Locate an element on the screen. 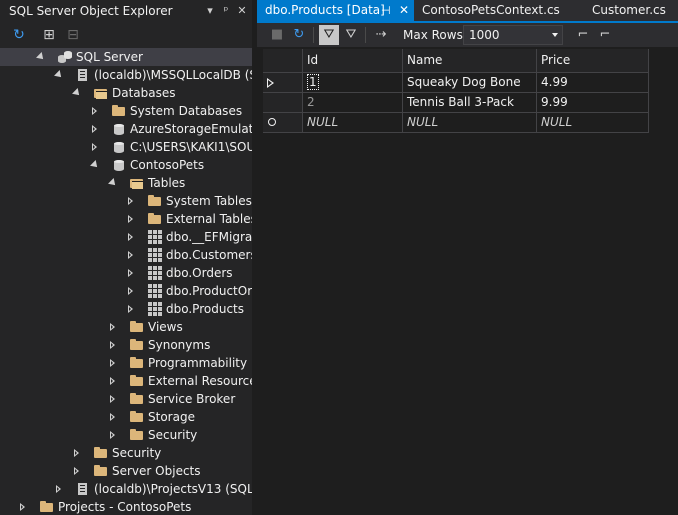 The width and height of the screenshot is (678, 515). tree-node: dbo.Products is located at coordinates (126, 309).